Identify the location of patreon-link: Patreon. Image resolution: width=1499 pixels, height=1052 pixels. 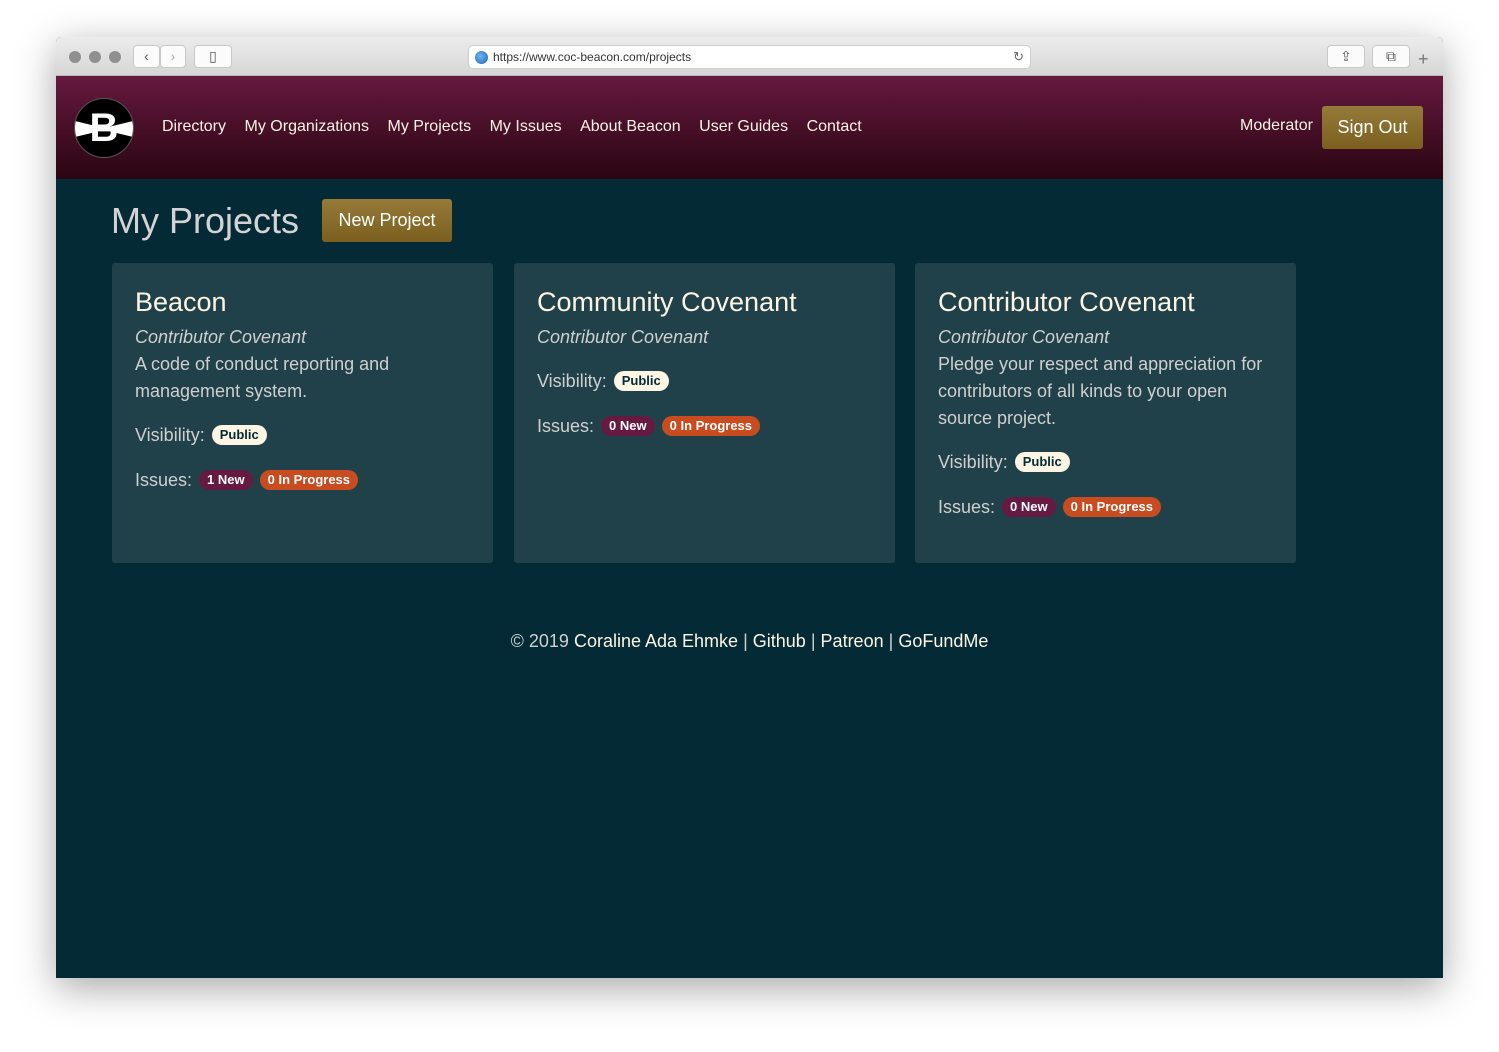
(852, 641).